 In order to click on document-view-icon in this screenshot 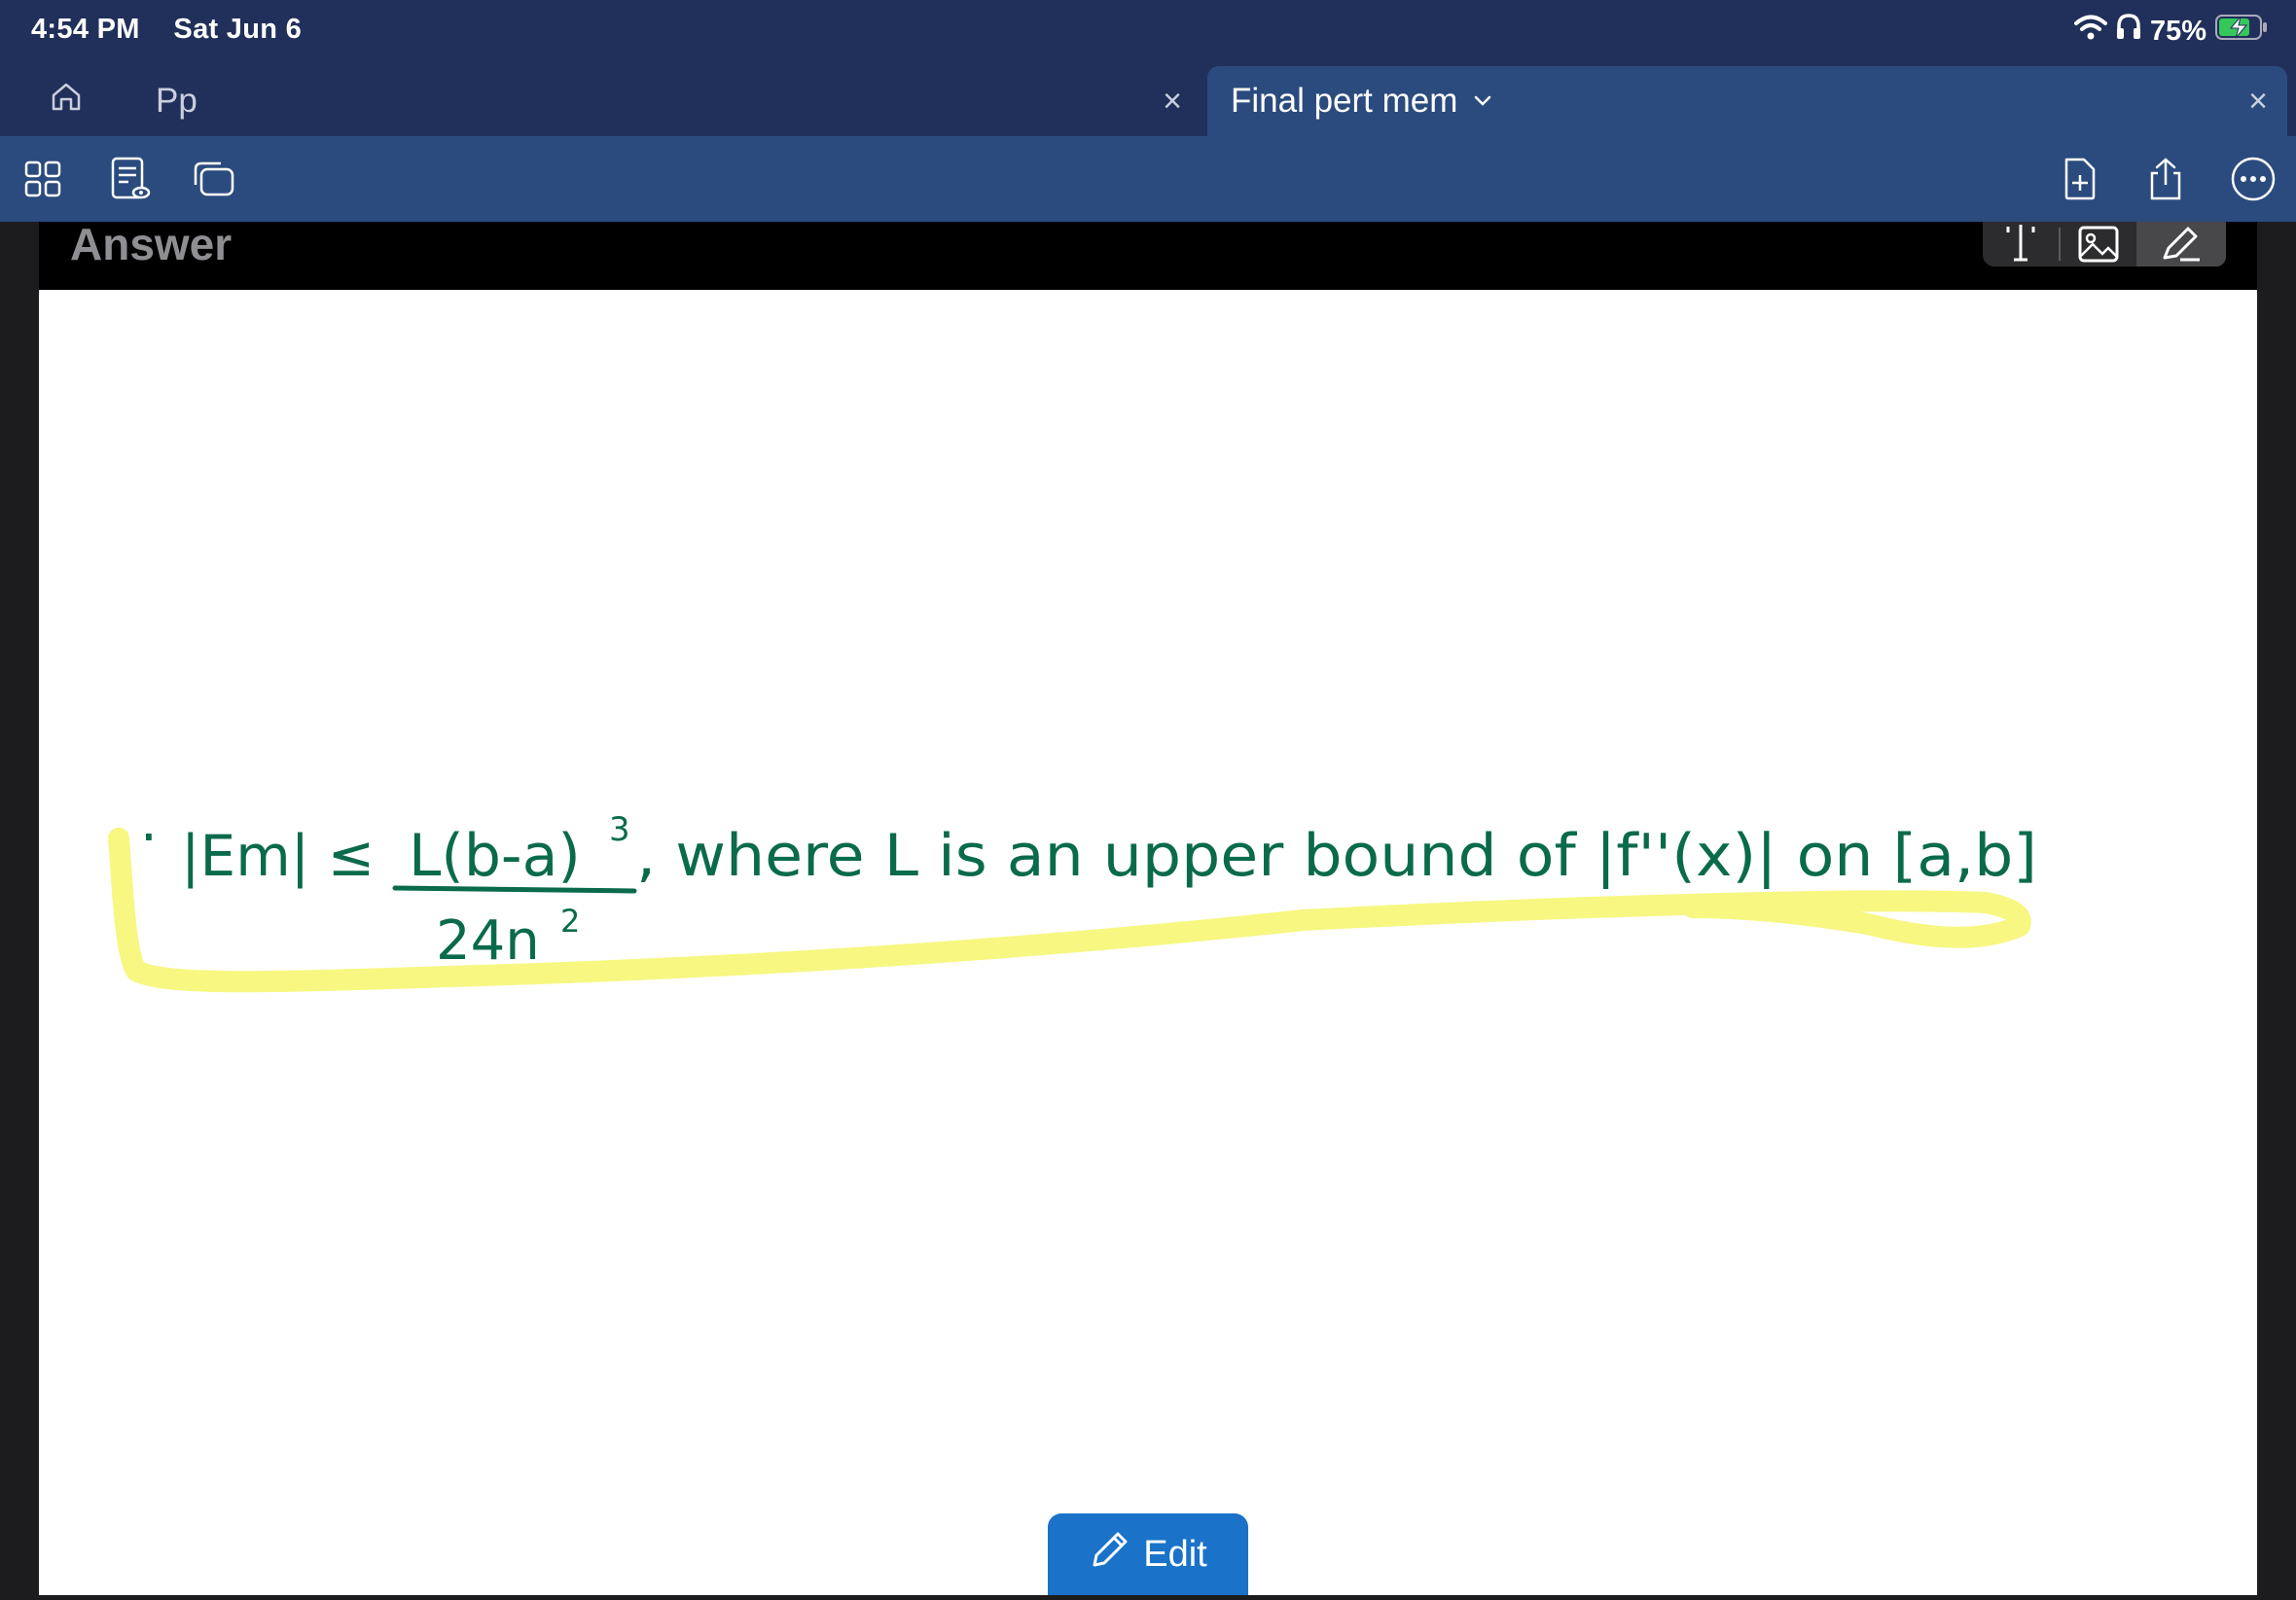, I will do `click(130, 179)`.